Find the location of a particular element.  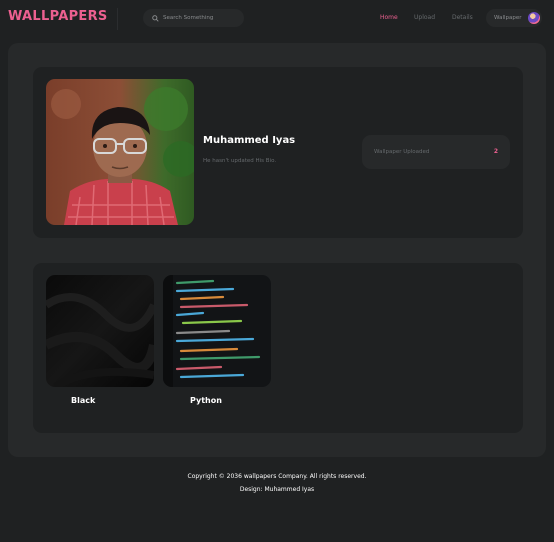

top-header: WALLPAPERS Home Upload Details Wallpaper is located at coordinates (277, 18).